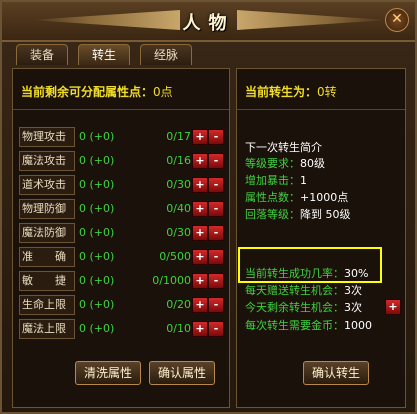 Image resolution: width=417 pixels, height=414 pixels. Describe the element at coordinates (47, 161) in the screenshot. I see `attribute-name: 魔法攻击` at that location.